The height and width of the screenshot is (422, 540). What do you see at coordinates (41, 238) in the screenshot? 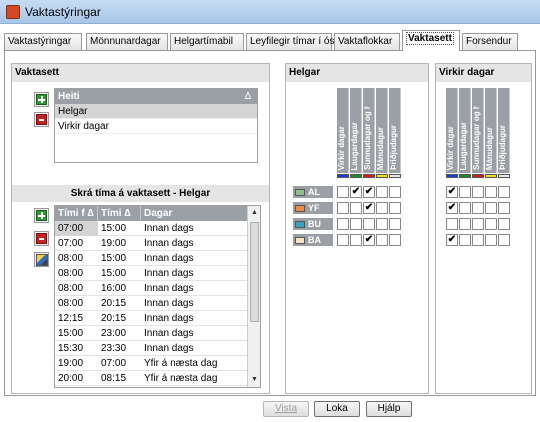
I see `delete-time-button` at bounding box center [41, 238].